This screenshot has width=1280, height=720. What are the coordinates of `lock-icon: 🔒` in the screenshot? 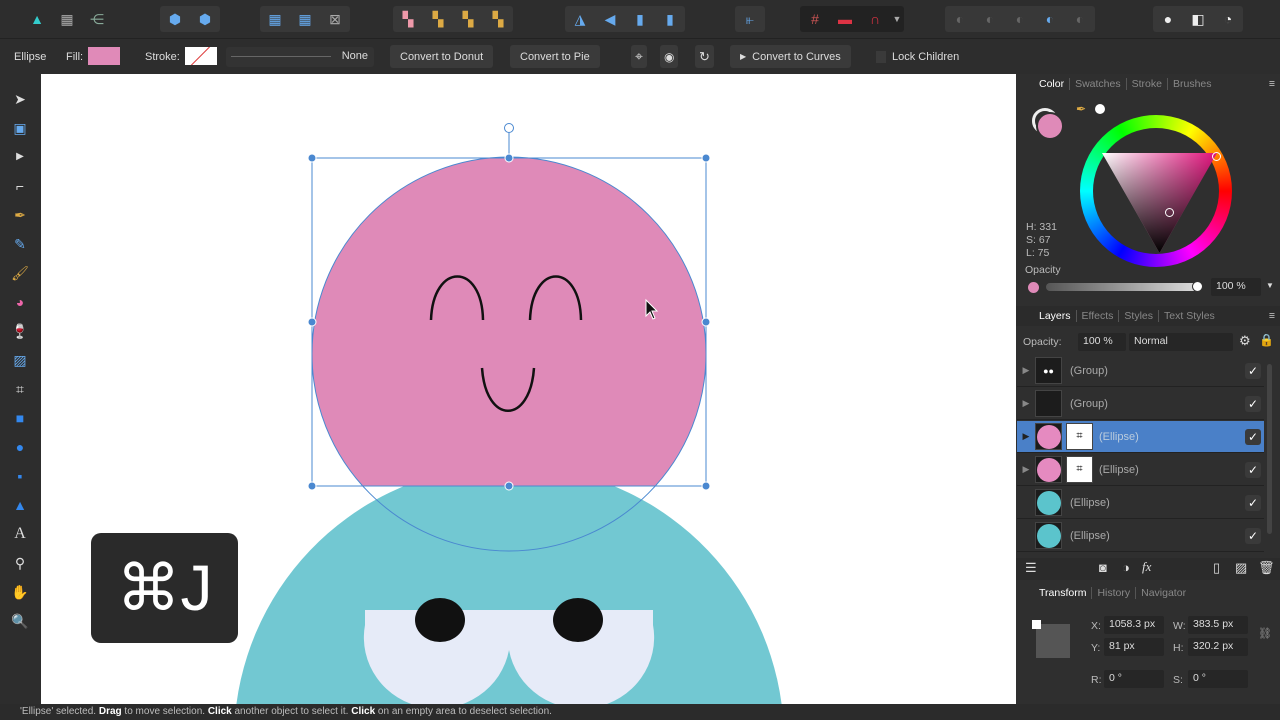 It's located at (1266, 340).